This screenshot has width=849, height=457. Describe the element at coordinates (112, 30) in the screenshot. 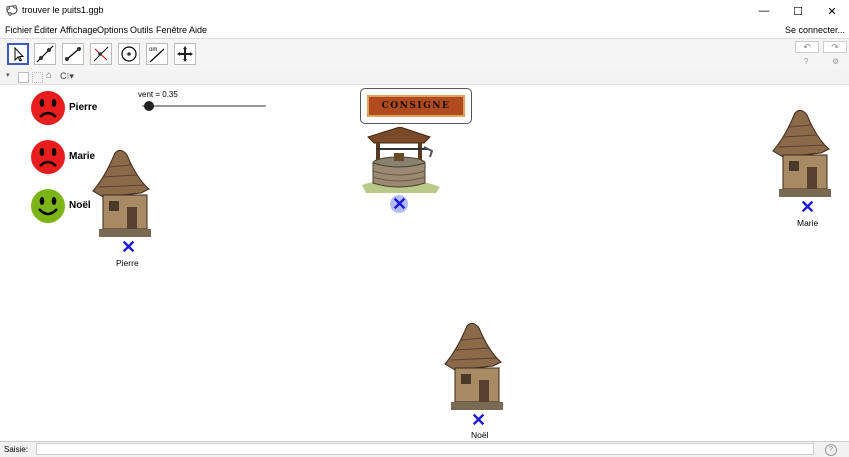

I see `menu-options: Options` at that location.